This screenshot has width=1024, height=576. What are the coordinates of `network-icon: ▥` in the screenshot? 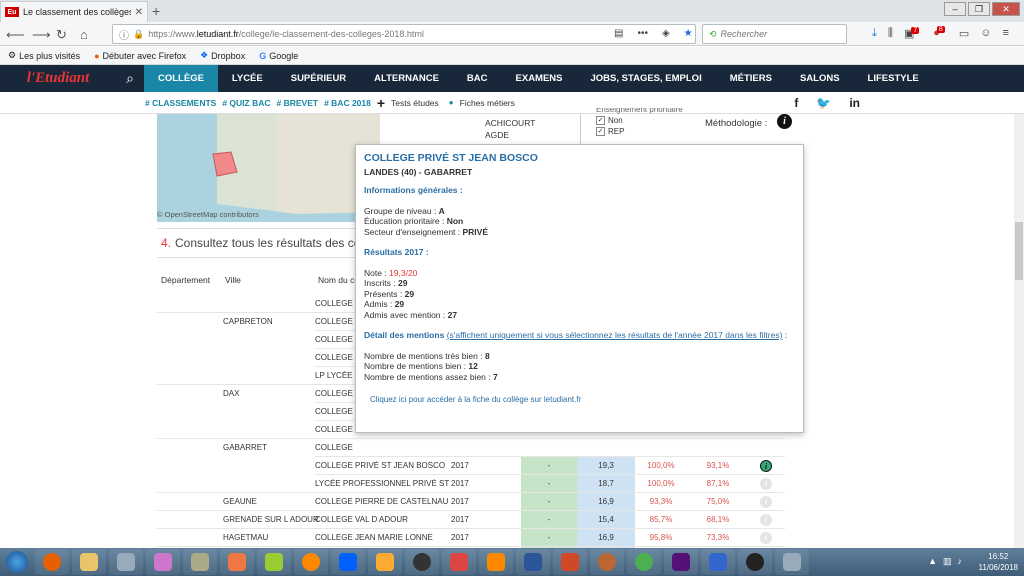 It's located at (947, 561).